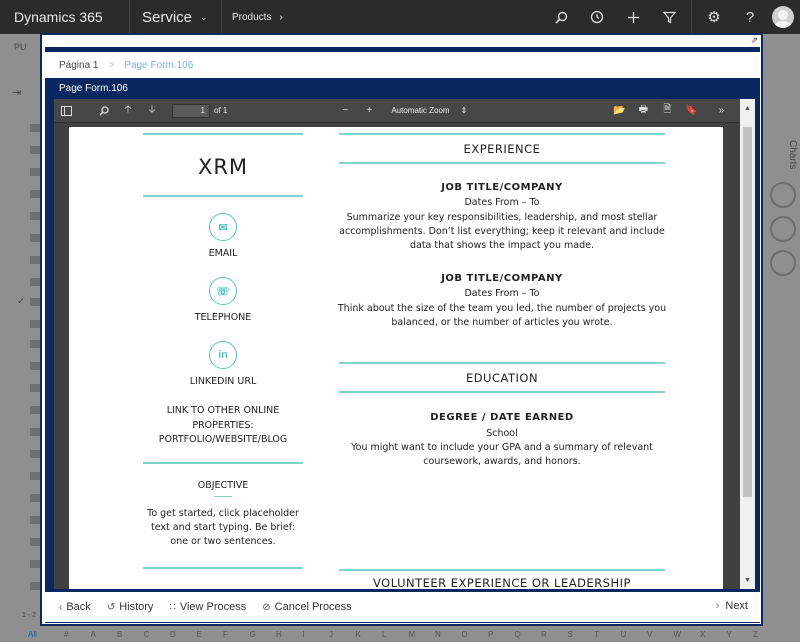  What do you see at coordinates (554, 634) in the screenshot?
I see `alpha-r: R` at bounding box center [554, 634].